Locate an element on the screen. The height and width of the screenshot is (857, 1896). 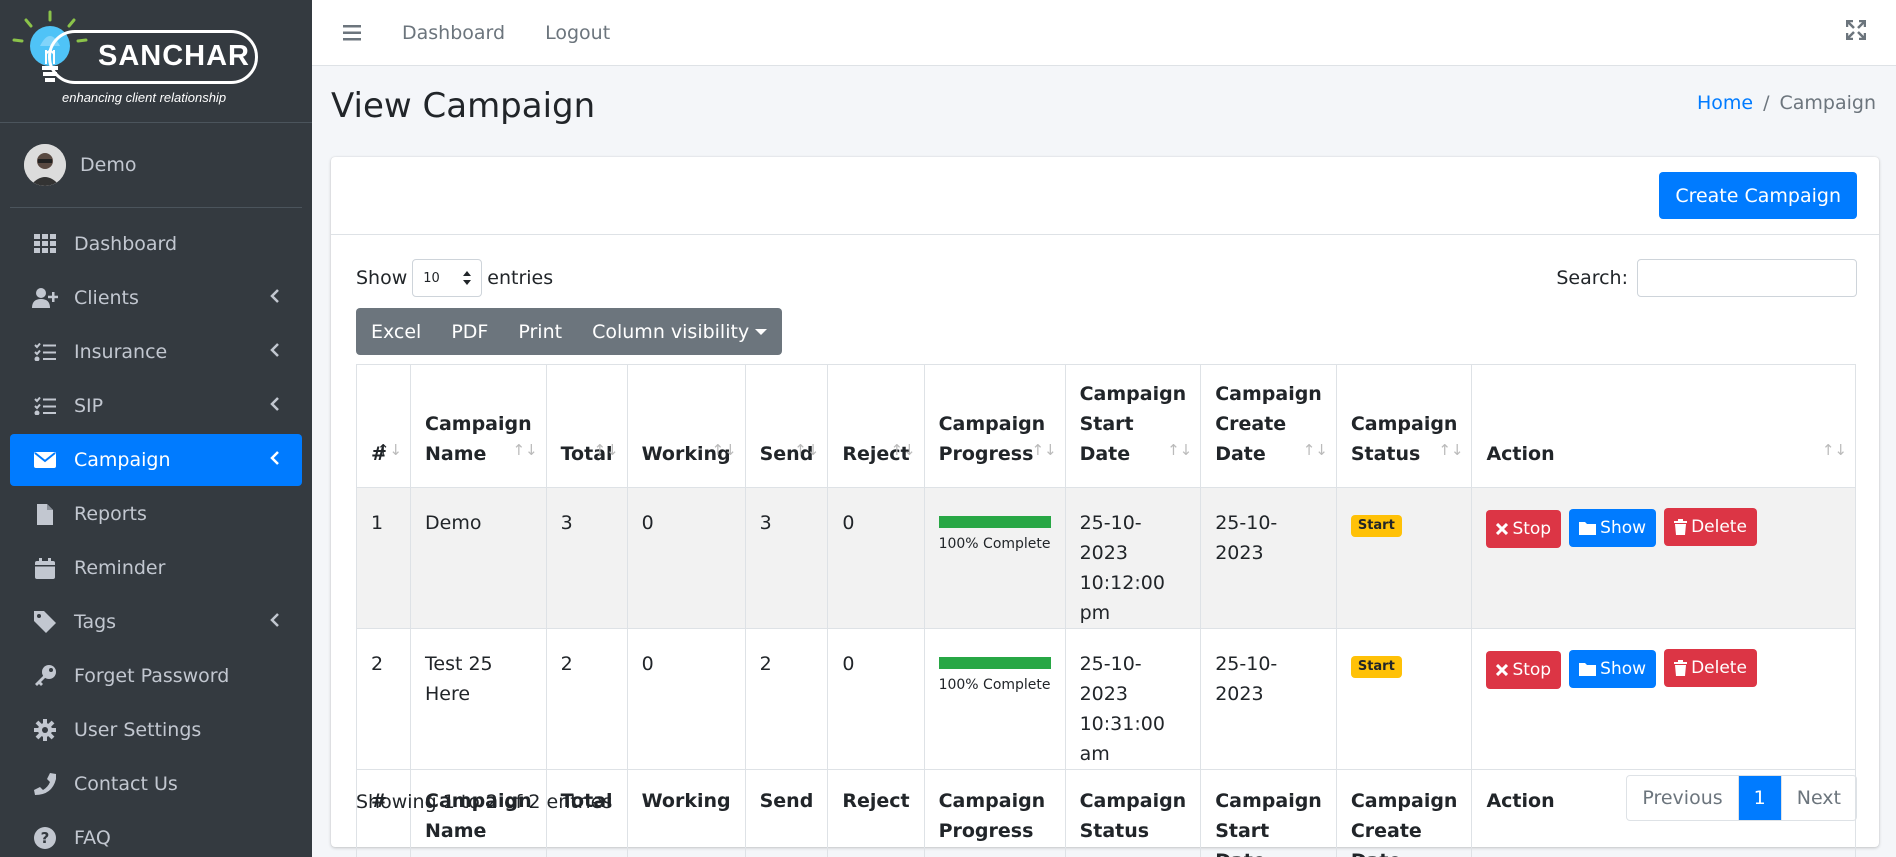
brand-name: SANCHAR is located at coordinates (174, 56).